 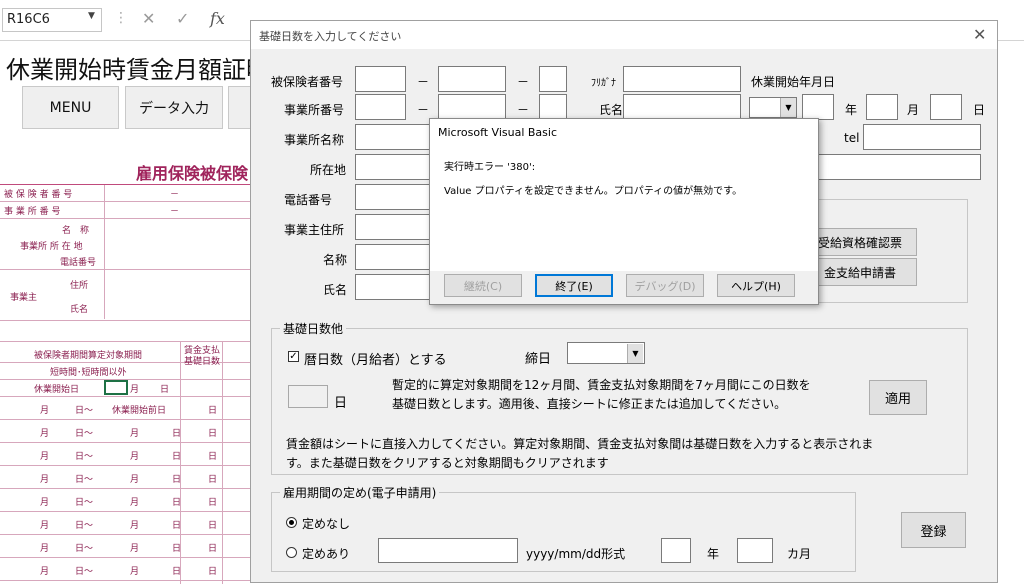 I want to click on userform-title: 基礎日数を入力してください, so click(x=330, y=36).